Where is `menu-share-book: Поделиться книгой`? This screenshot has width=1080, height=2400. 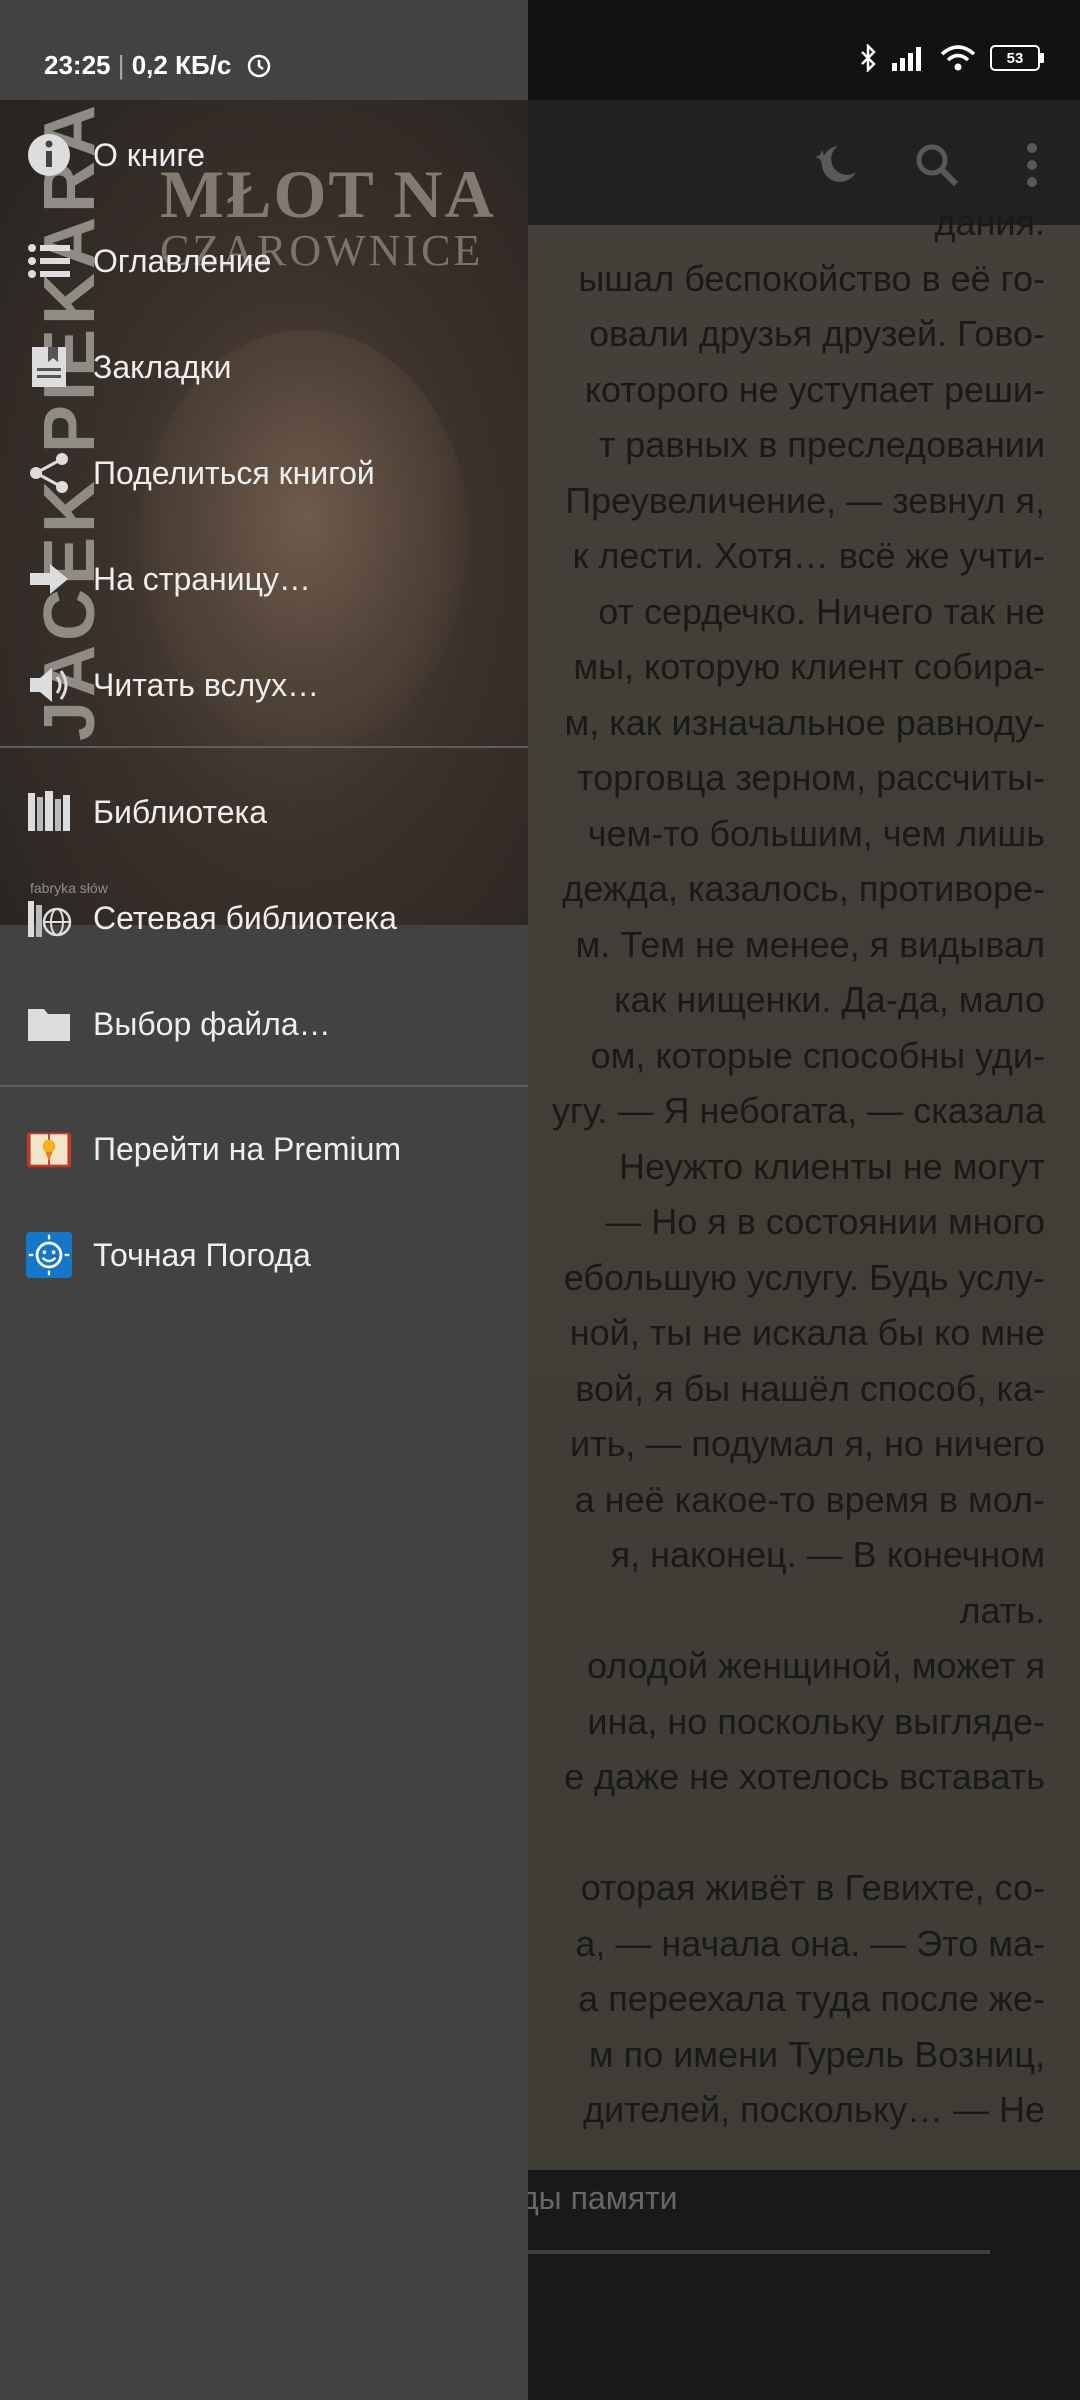 menu-share-book: Поделиться книгой is located at coordinates (264, 473).